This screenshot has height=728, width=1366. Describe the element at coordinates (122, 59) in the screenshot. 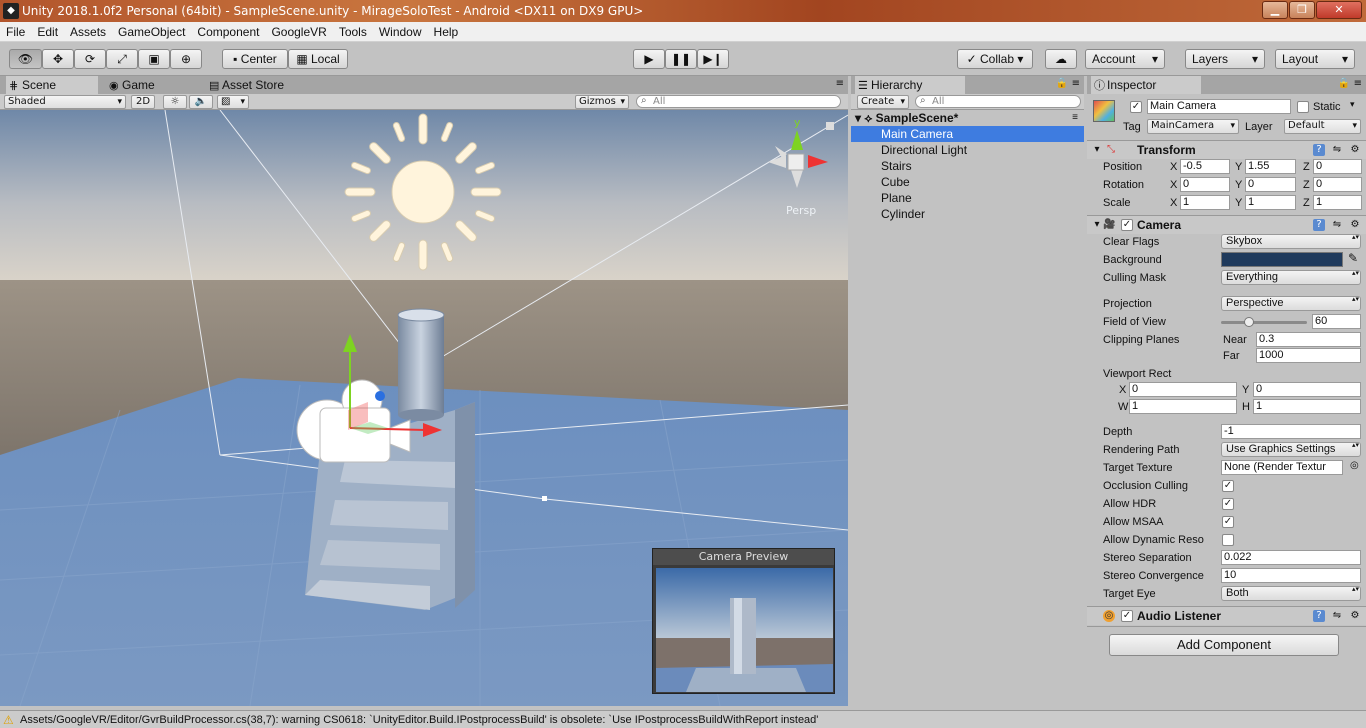

I see `scale-tool-icon: ⤢` at that location.